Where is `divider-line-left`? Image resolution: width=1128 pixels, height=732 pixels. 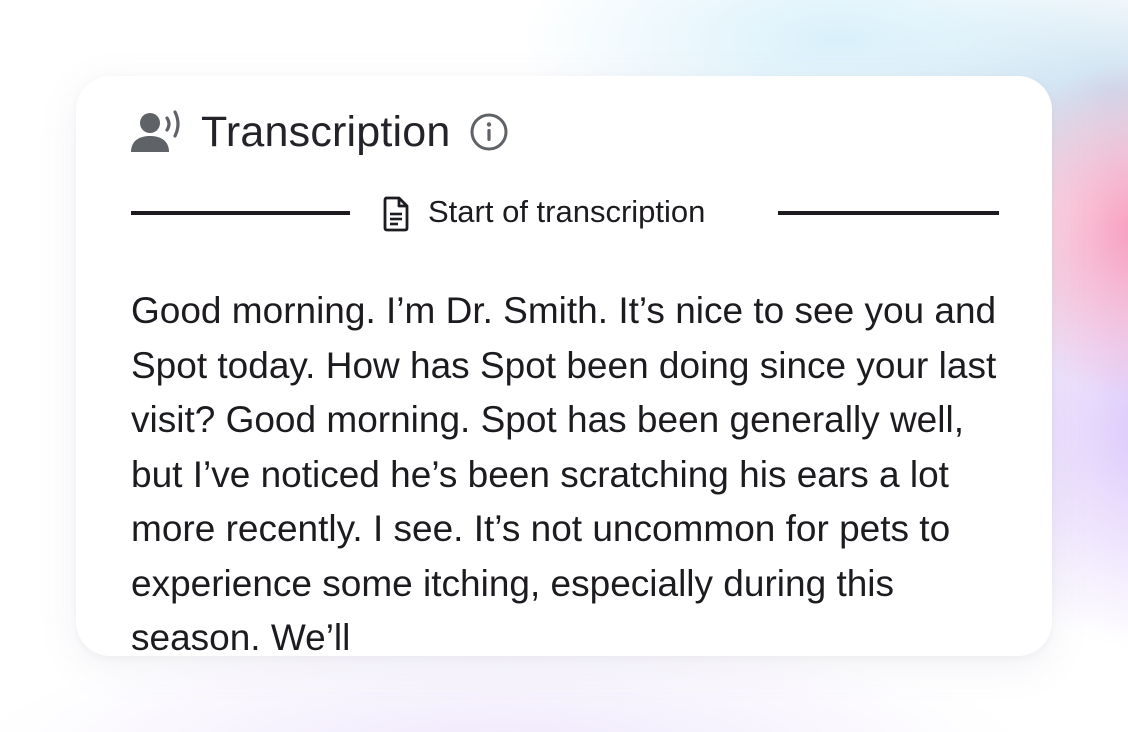 divider-line-left is located at coordinates (240, 213).